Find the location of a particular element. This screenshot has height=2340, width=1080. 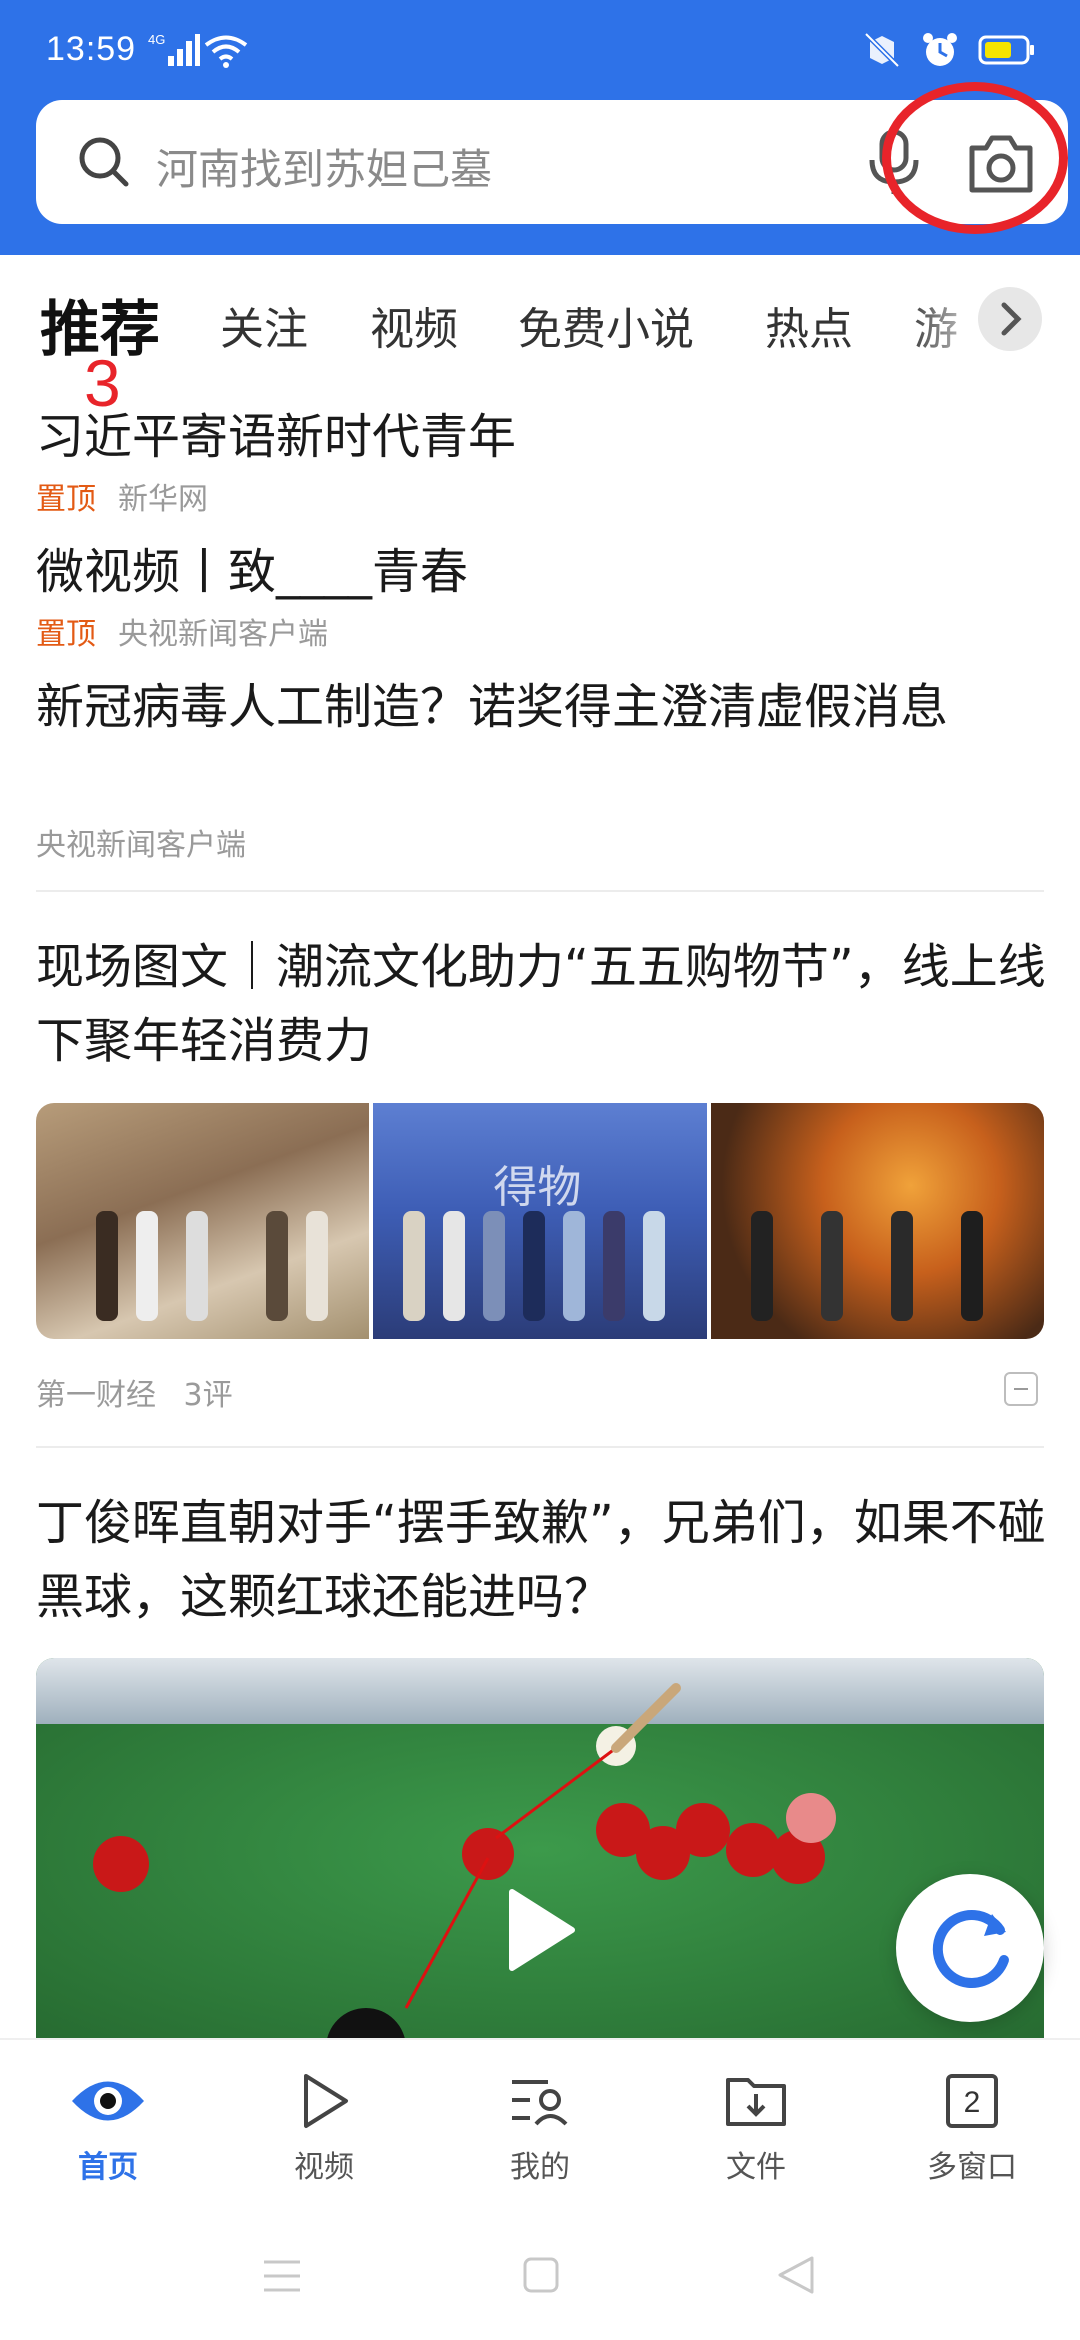

folder-download-icon is located at coordinates (756, 2102).